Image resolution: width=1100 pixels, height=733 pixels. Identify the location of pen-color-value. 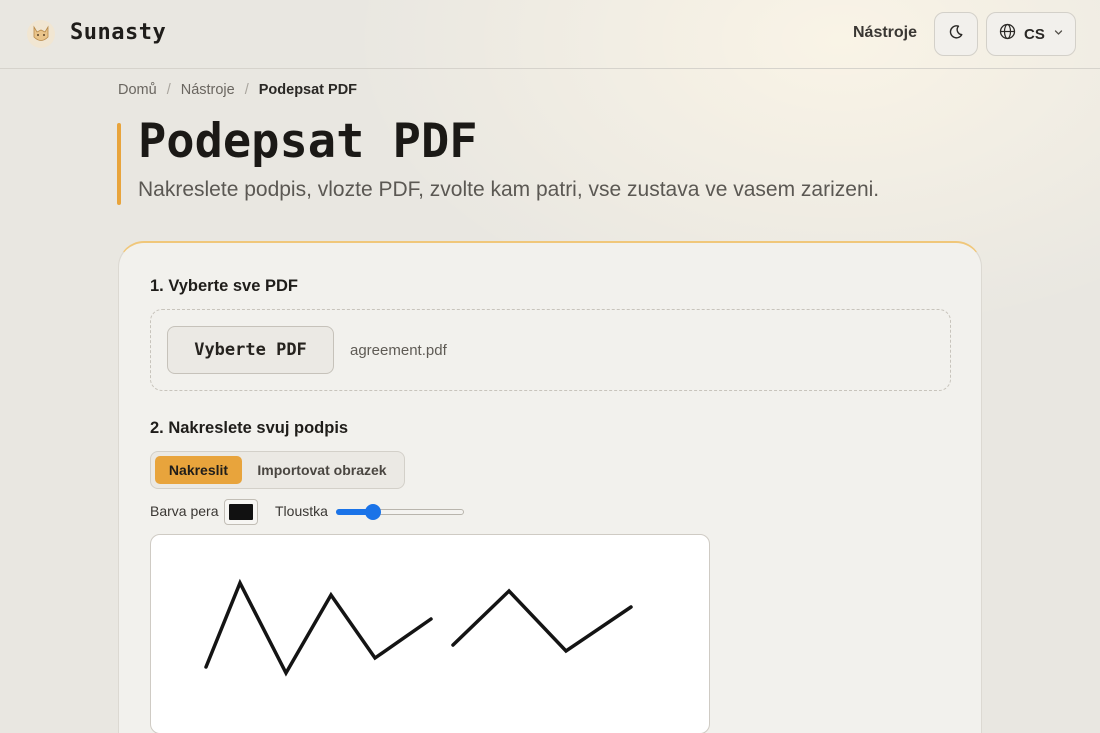
(241, 512).